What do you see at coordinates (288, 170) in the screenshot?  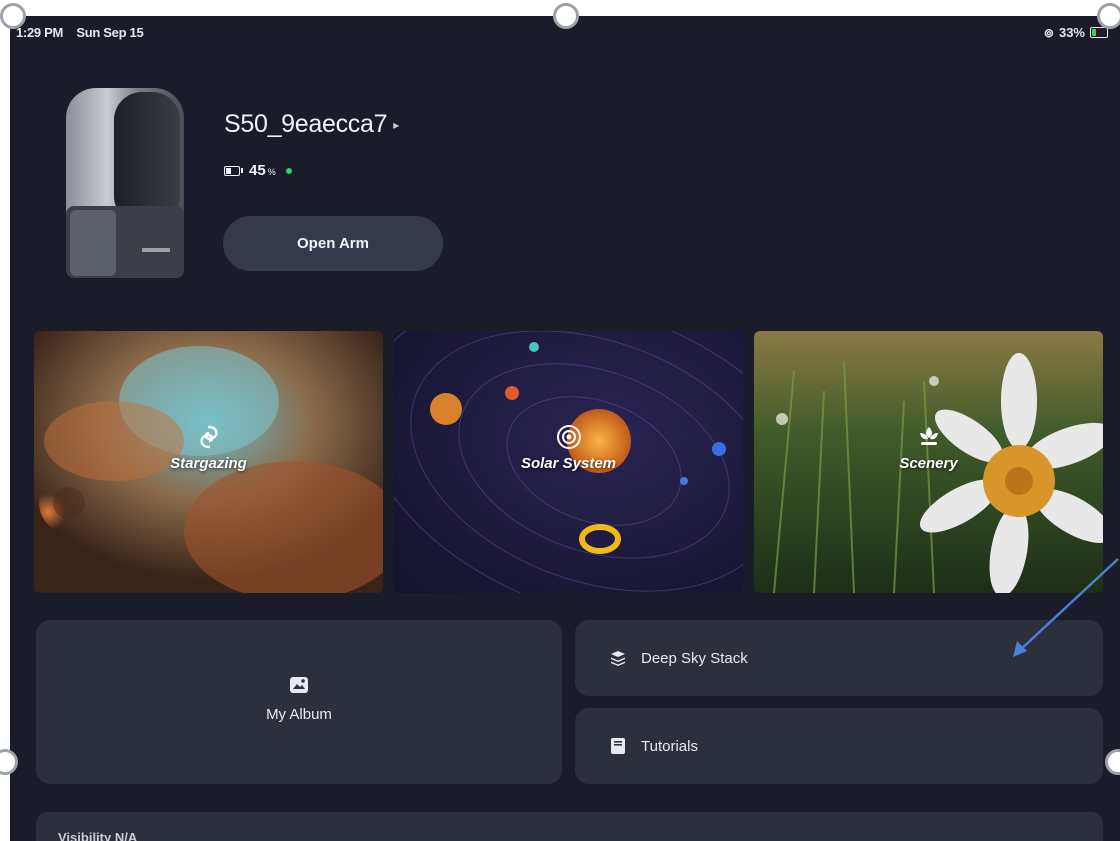 I see `online-status-dot` at bounding box center [288, 170].